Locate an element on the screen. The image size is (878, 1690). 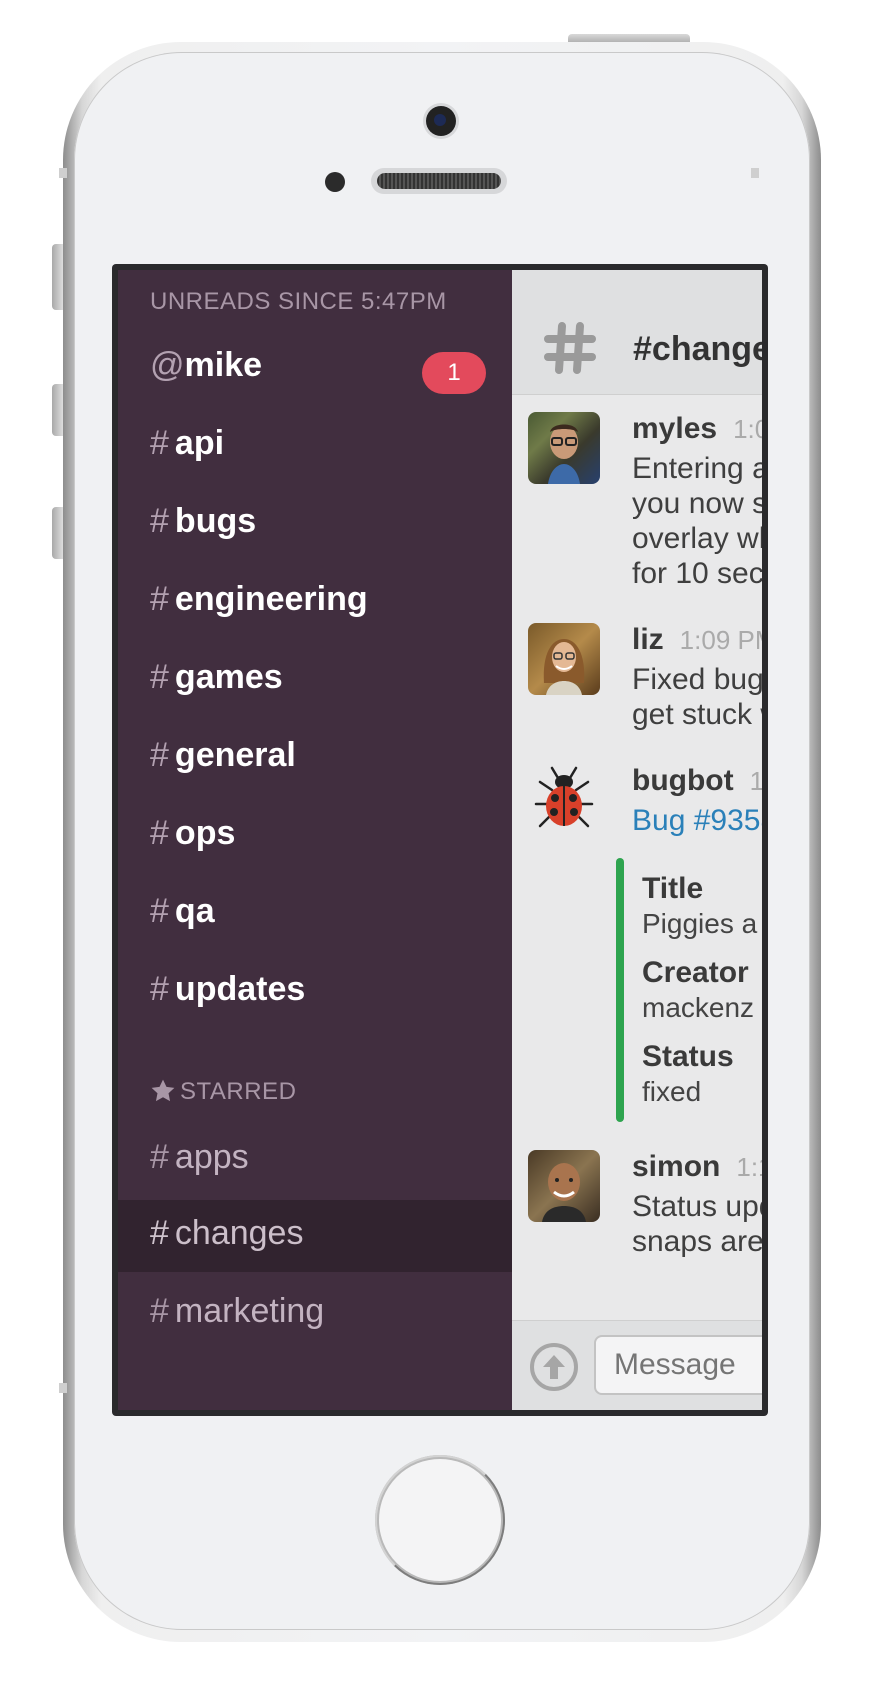
author-name: bugbot is located at coordinates (683, 780).